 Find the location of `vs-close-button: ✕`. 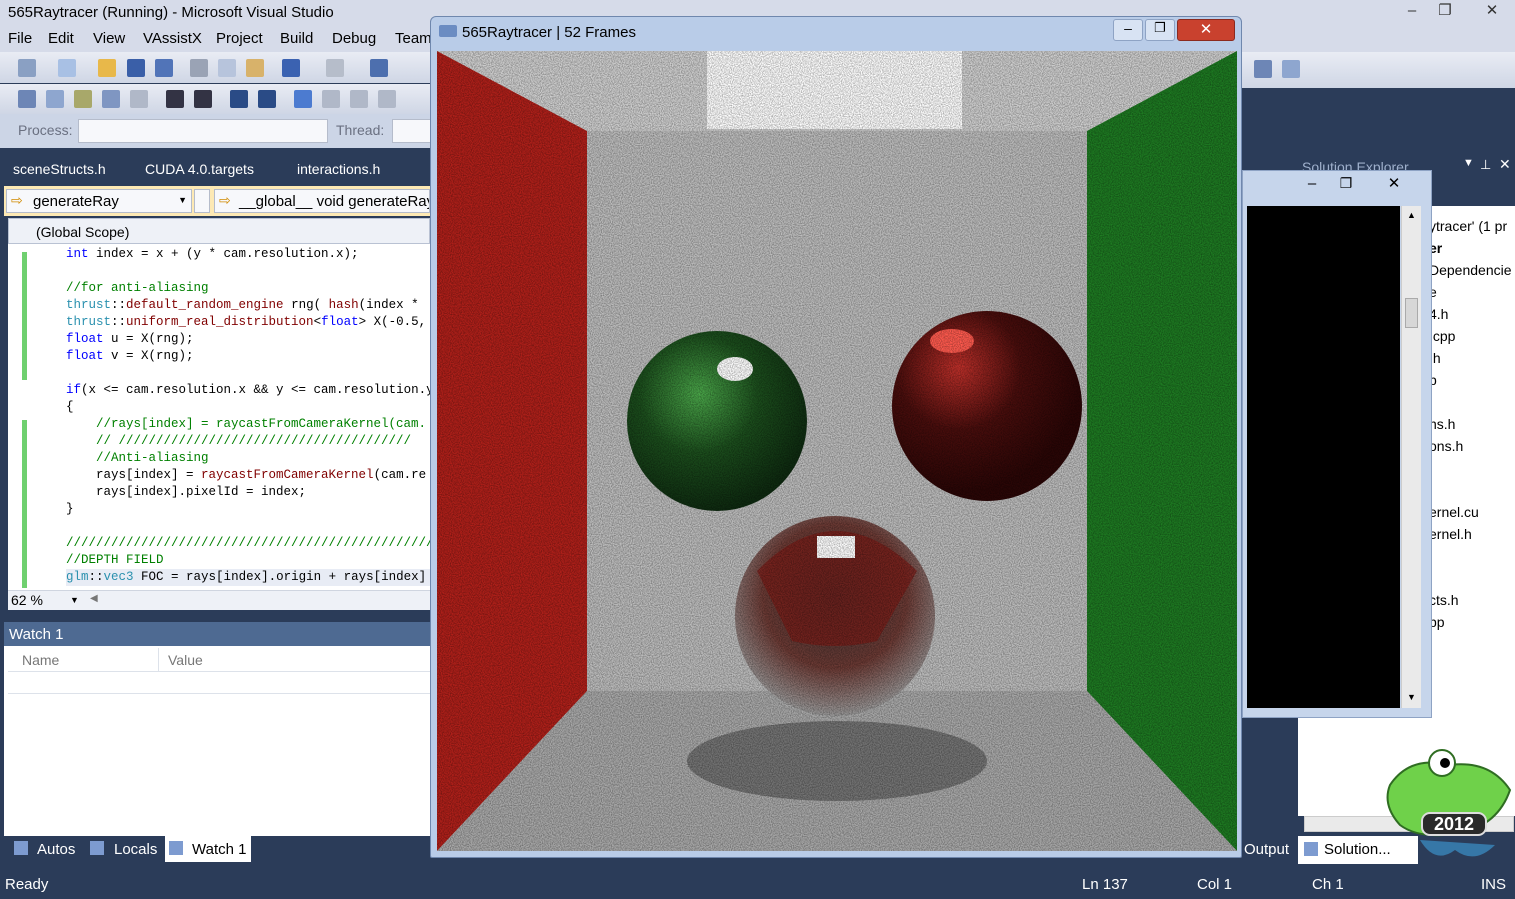

vs-close-button: ✕ is located at coordinates (1492, 11).